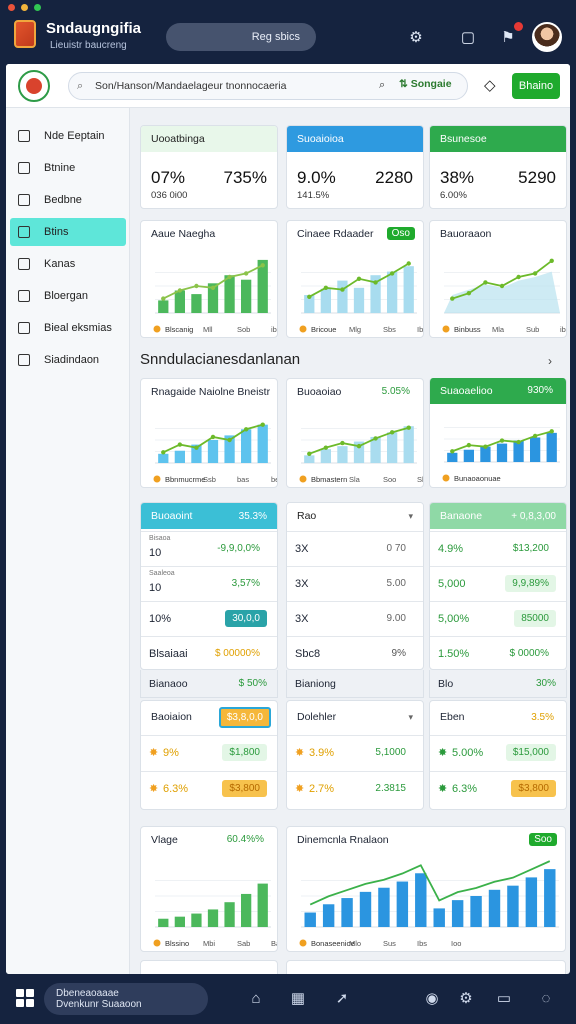 This screenshot has width=576, height=1024. What do you see at coordinates (335, 234) in the screenshot?
I see `chart-title: Cinaee Rdaader` at bounding box center [335, 234].